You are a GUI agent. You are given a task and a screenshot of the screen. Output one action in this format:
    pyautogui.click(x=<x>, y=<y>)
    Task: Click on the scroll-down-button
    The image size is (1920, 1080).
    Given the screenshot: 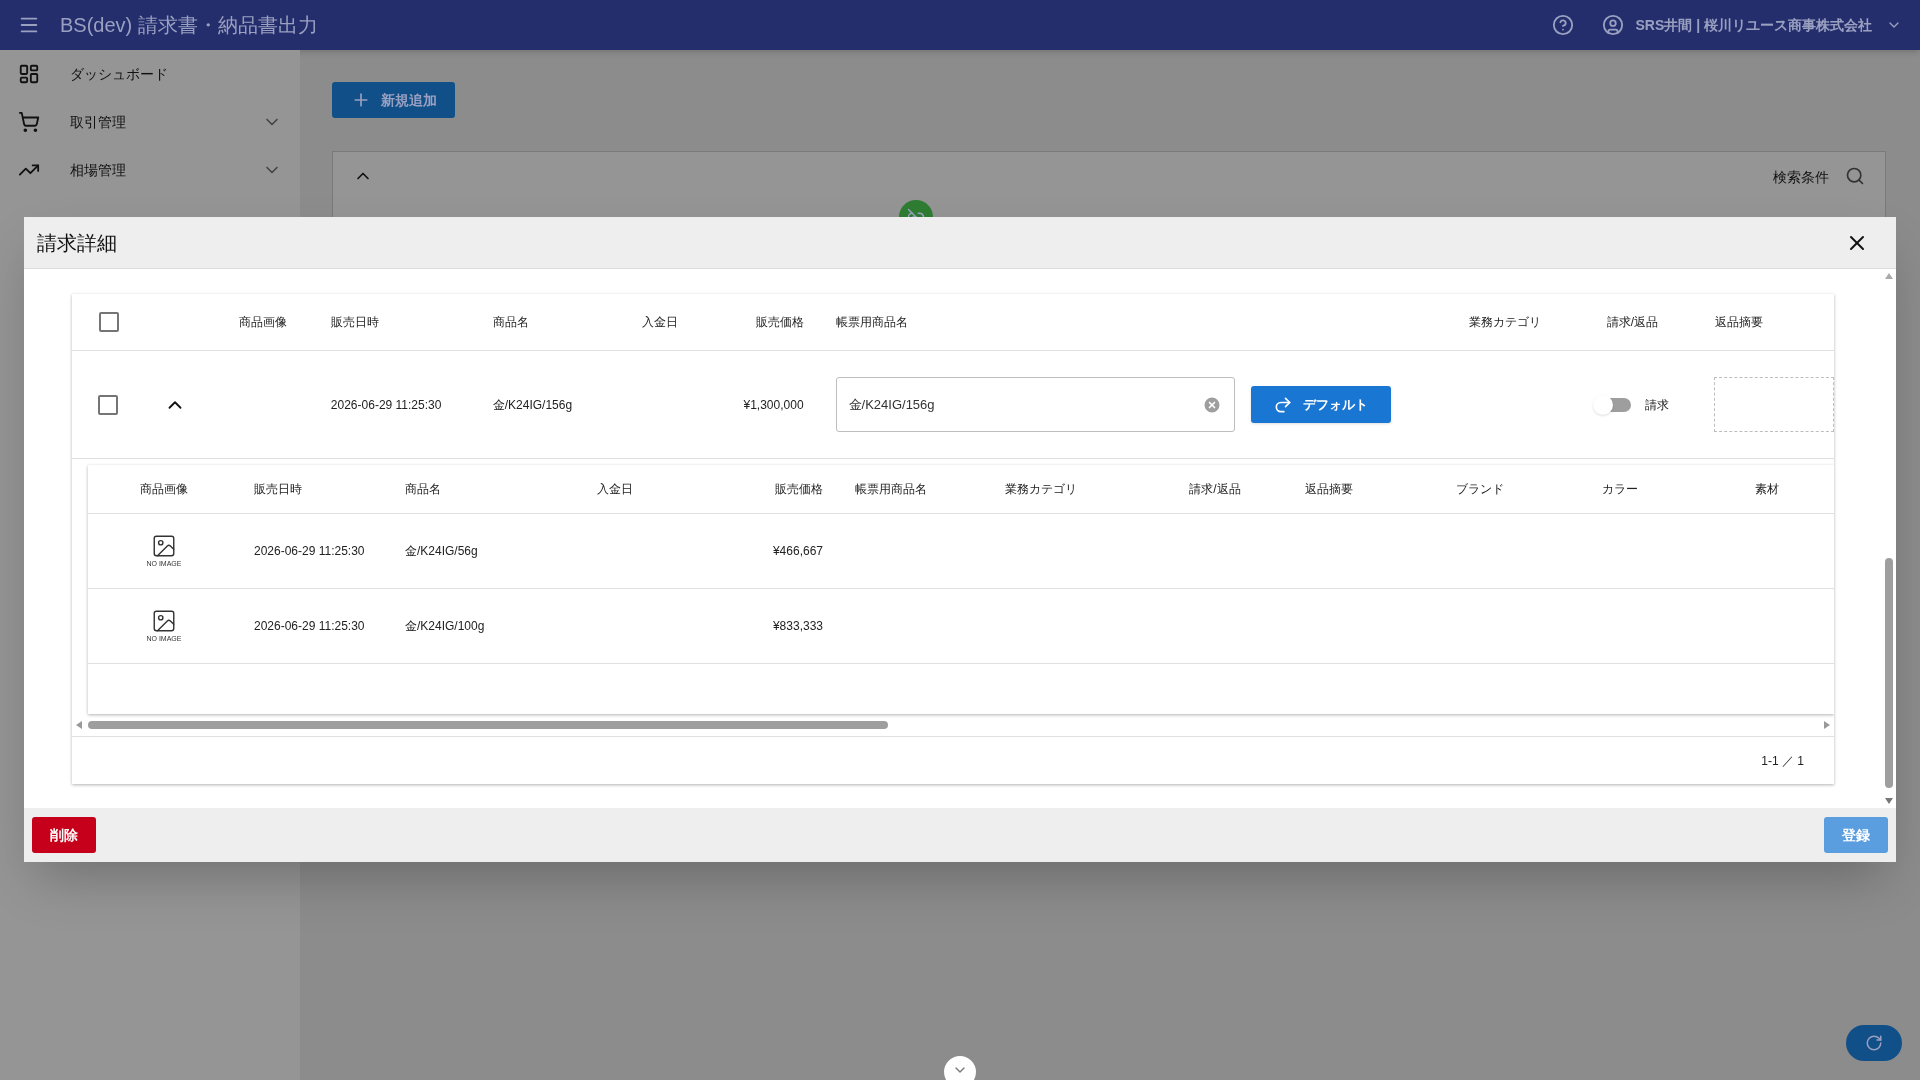 What is the action you would take?
    pyautogui.click(x=960, y=1068)
    